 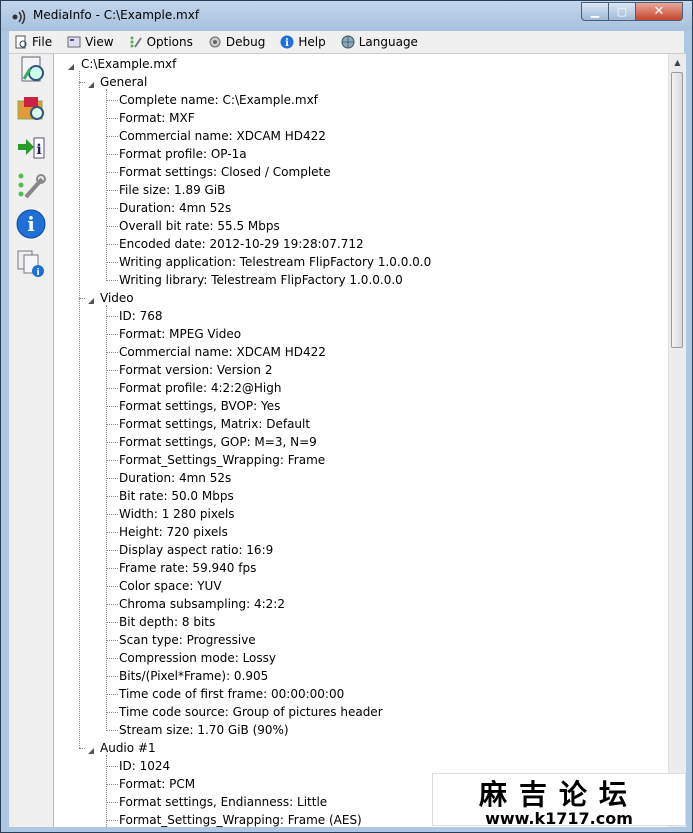 What do you see at coordinates (173, 532) in the screenshot?
I see `tree-item: Height: 720 pixels` at bounding box center [173, 532].